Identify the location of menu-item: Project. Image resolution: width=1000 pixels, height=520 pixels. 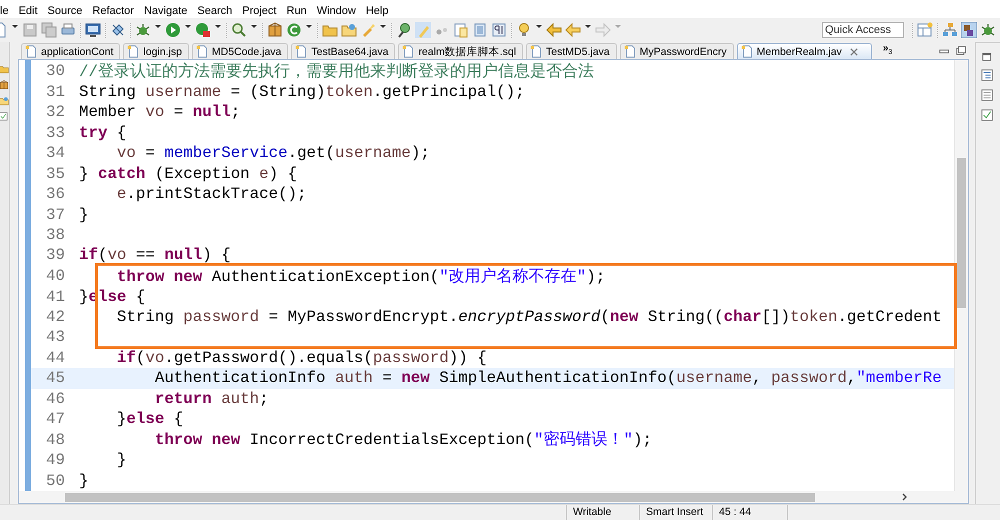
(259, 11).